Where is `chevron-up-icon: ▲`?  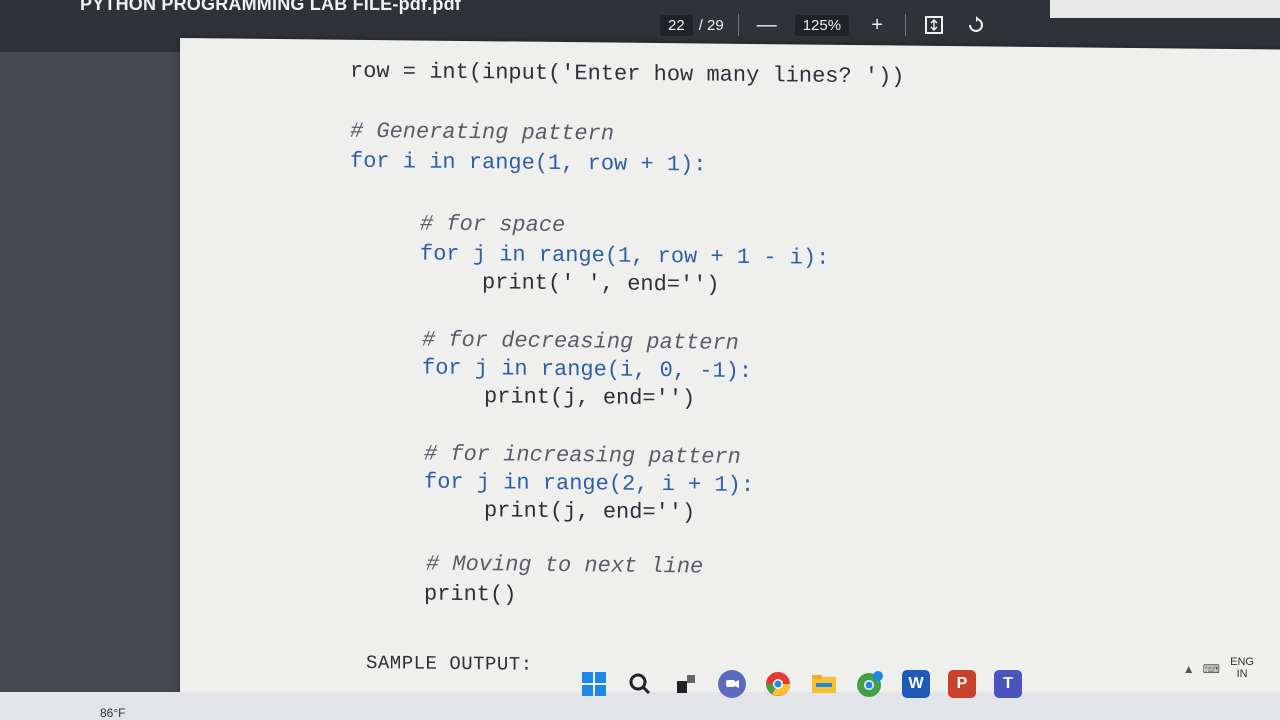 chevron-up-icon: ▲ is located at coordinates (1189, 669).